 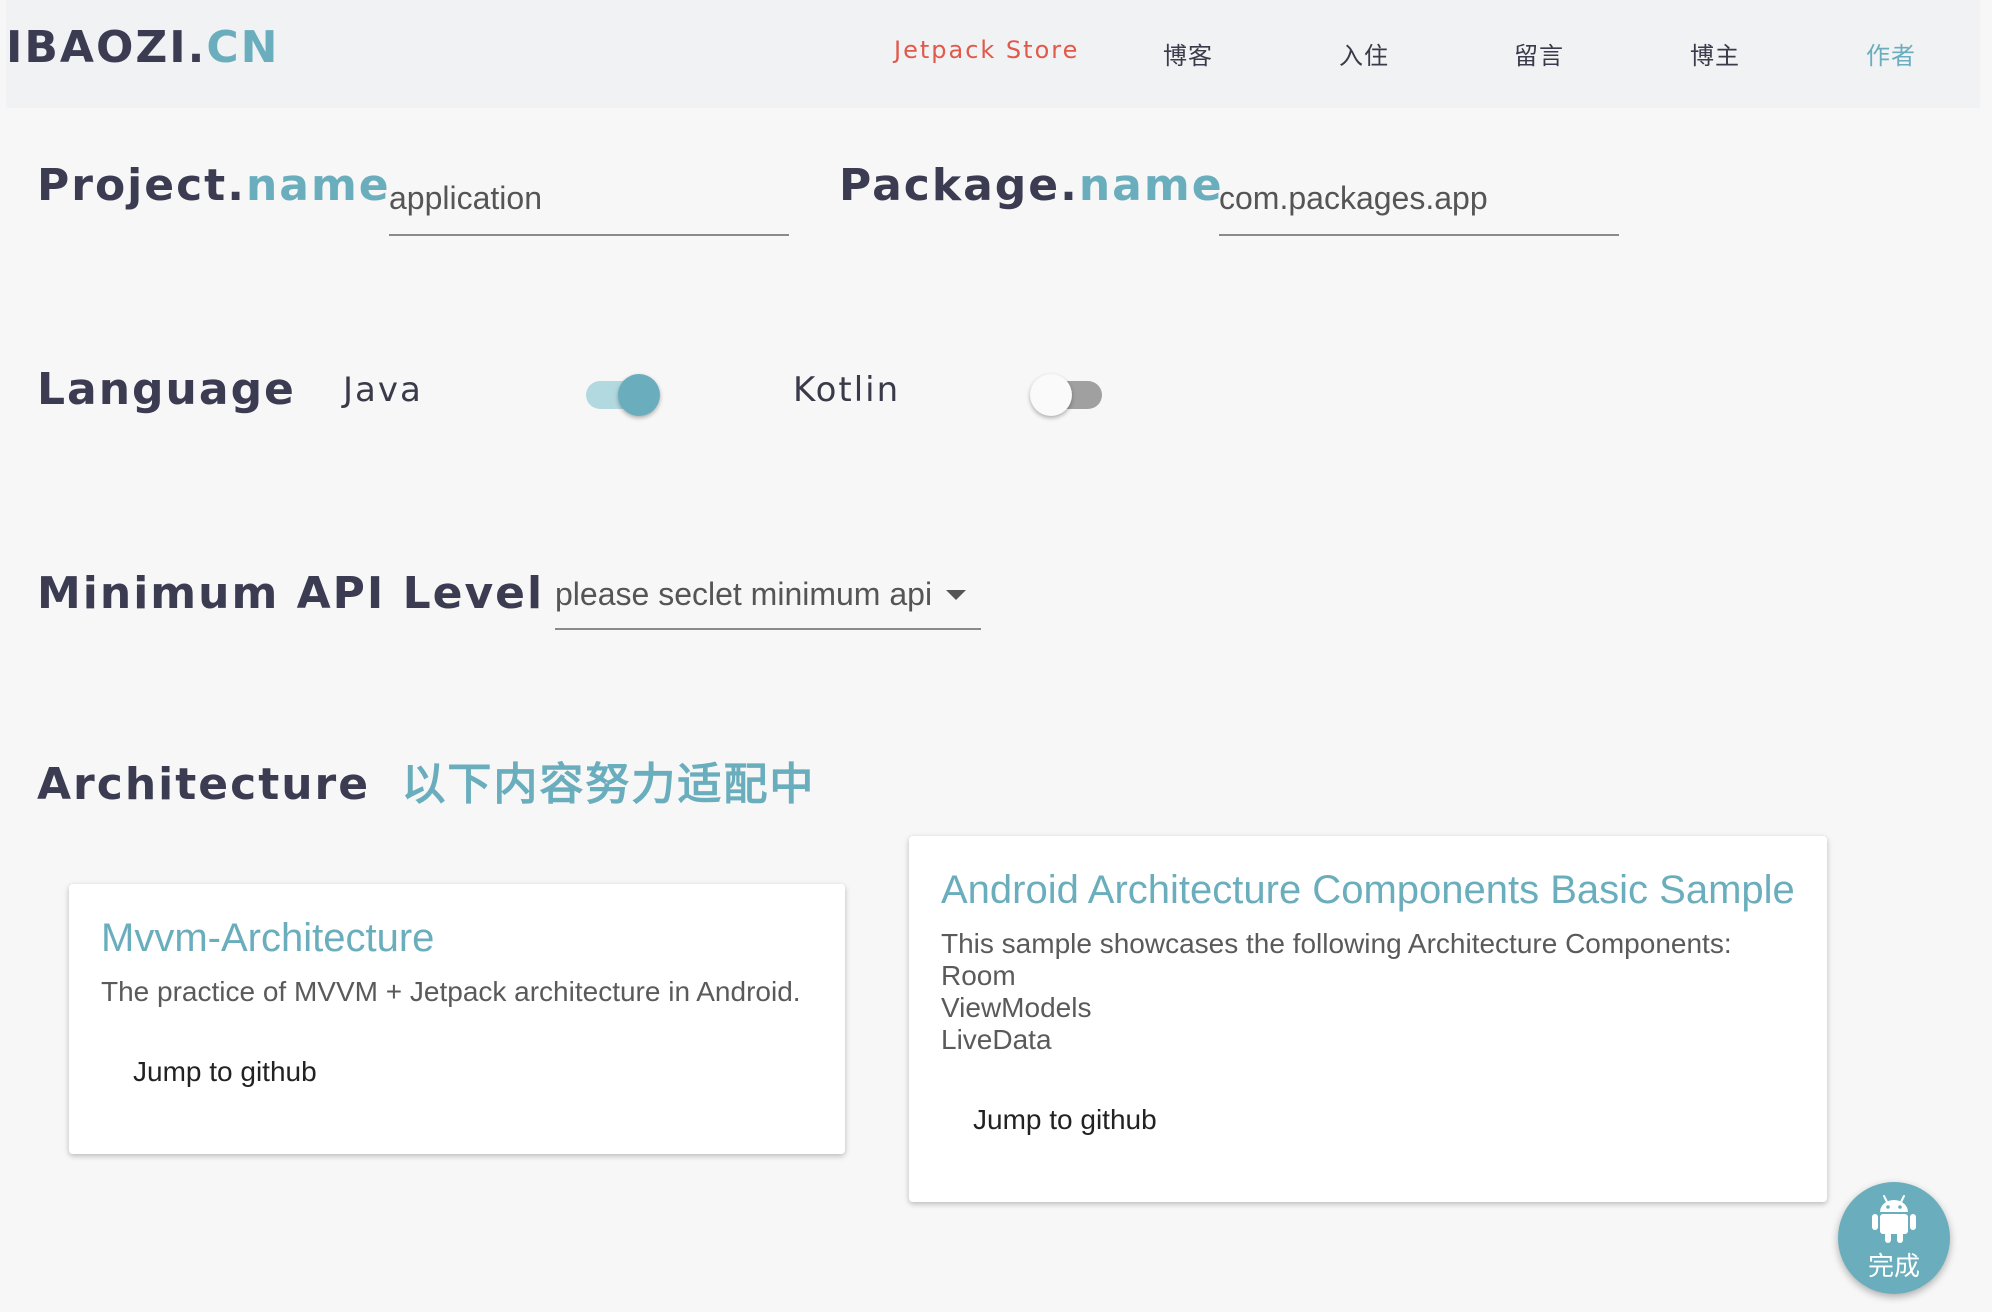 I want to click on nav-blog: 博客, so click(x=1188, y=53).